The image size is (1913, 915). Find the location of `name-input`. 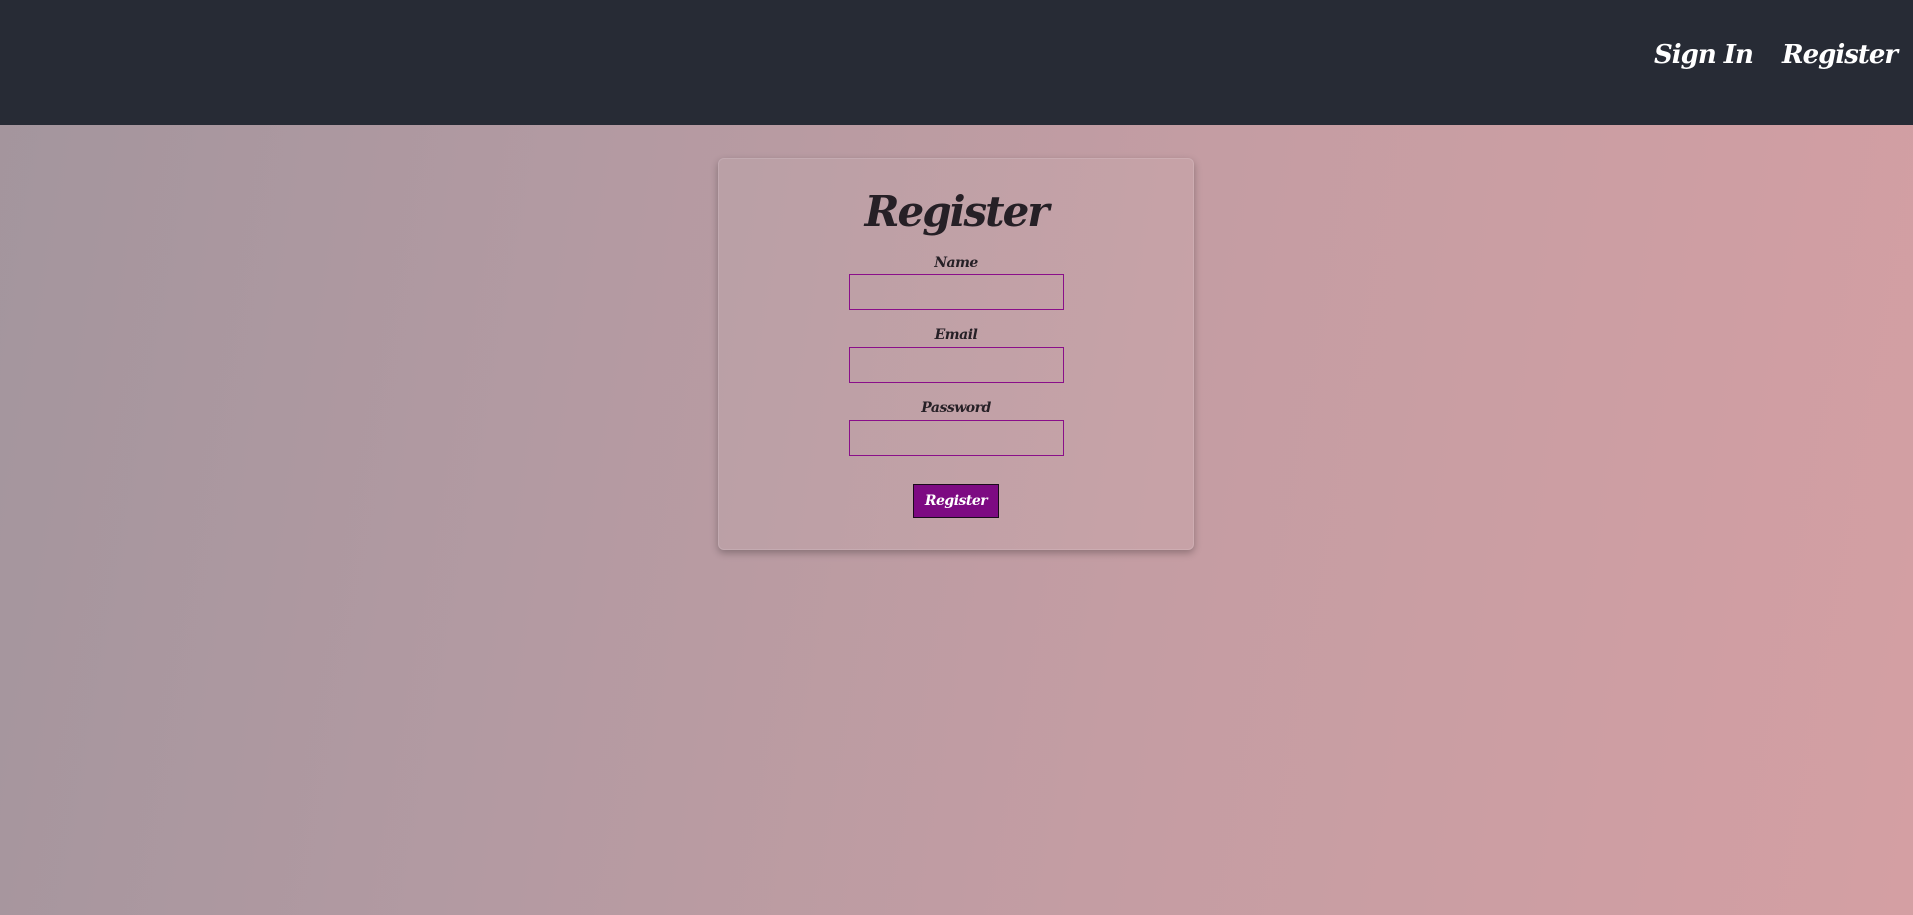

name-input is located at coordinates (956, 292).